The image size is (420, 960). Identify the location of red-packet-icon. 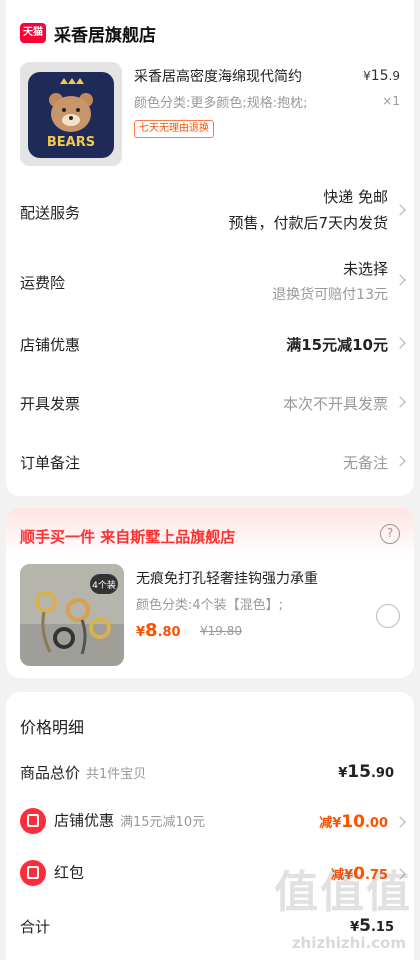
(33, 873).